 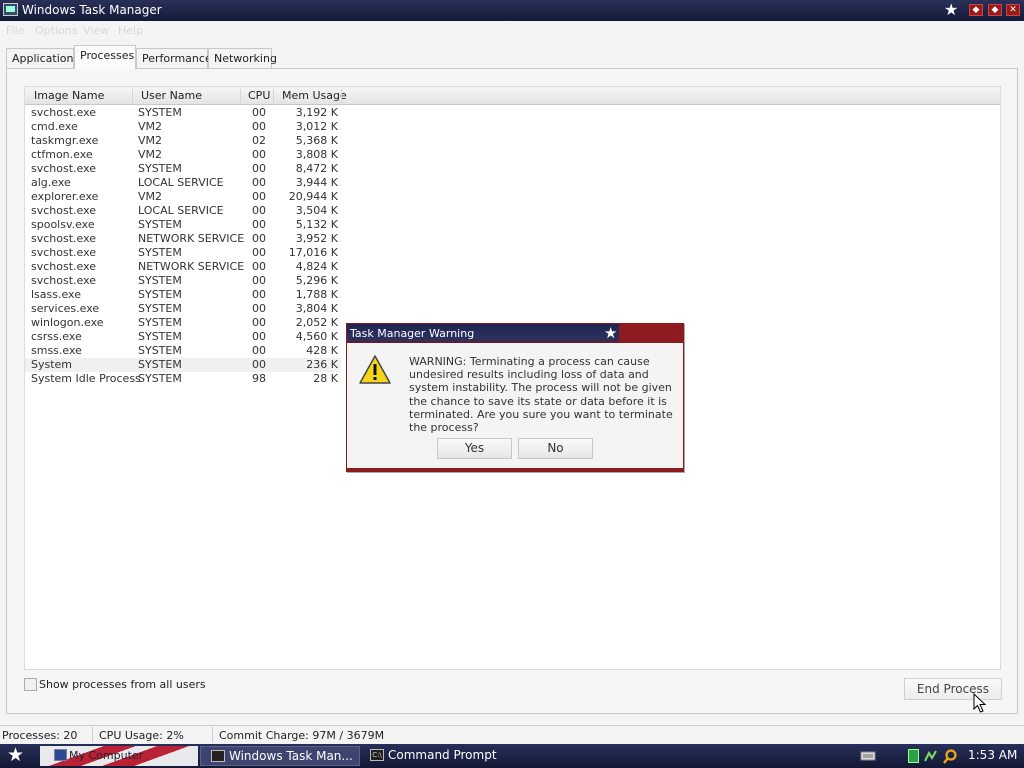 I want to click on task-manager-icon, so click(x=218, y=756).